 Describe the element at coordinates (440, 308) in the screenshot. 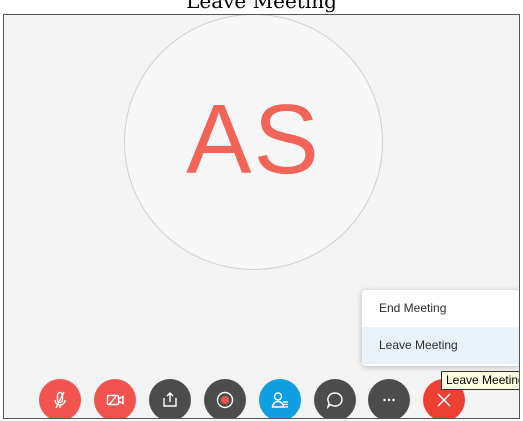

I see `end-meeting-menu-item: End Meeting` at that location.